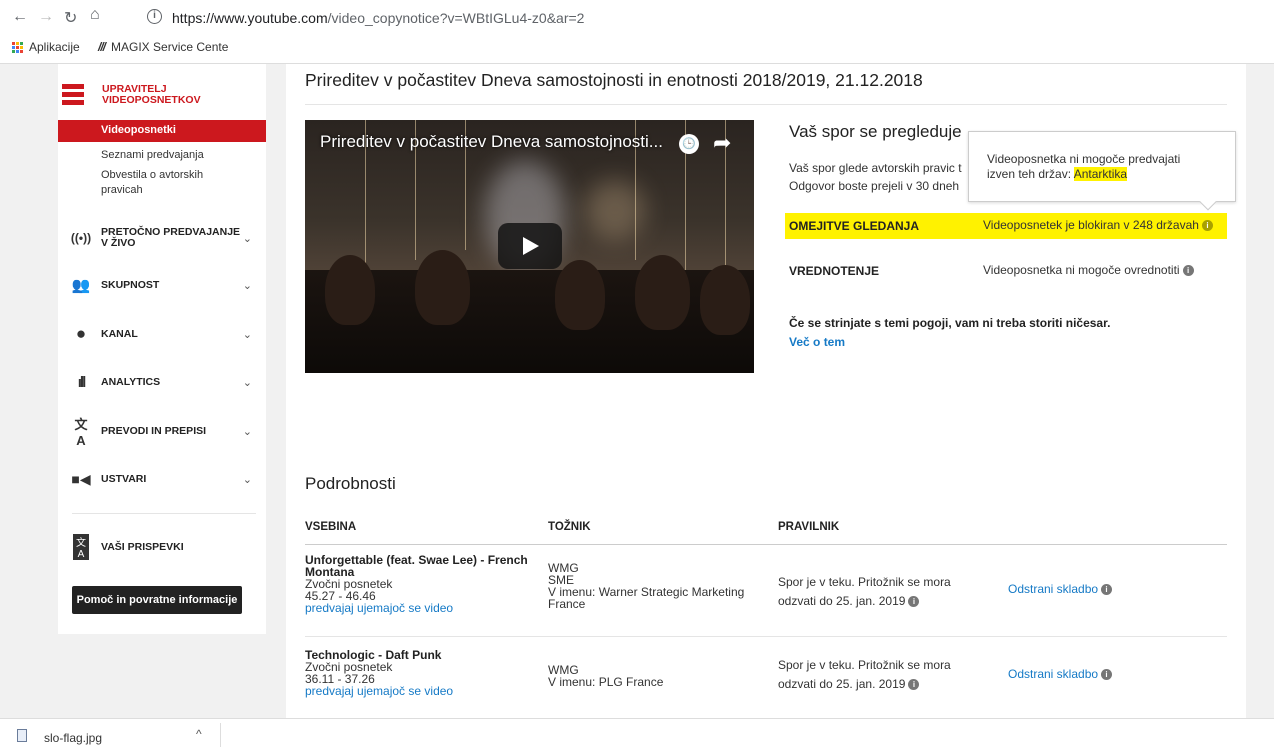  I want to click on help-feedback-button: Pomoč in povratne informacije, so click(157, 600).